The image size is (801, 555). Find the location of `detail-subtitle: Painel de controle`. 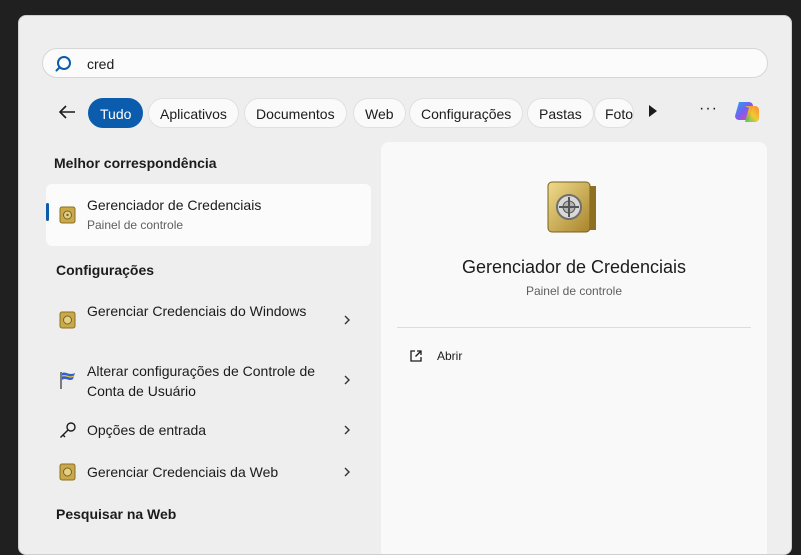

detail-subtitle: Painel de controle is located at coordinates (574, 291).